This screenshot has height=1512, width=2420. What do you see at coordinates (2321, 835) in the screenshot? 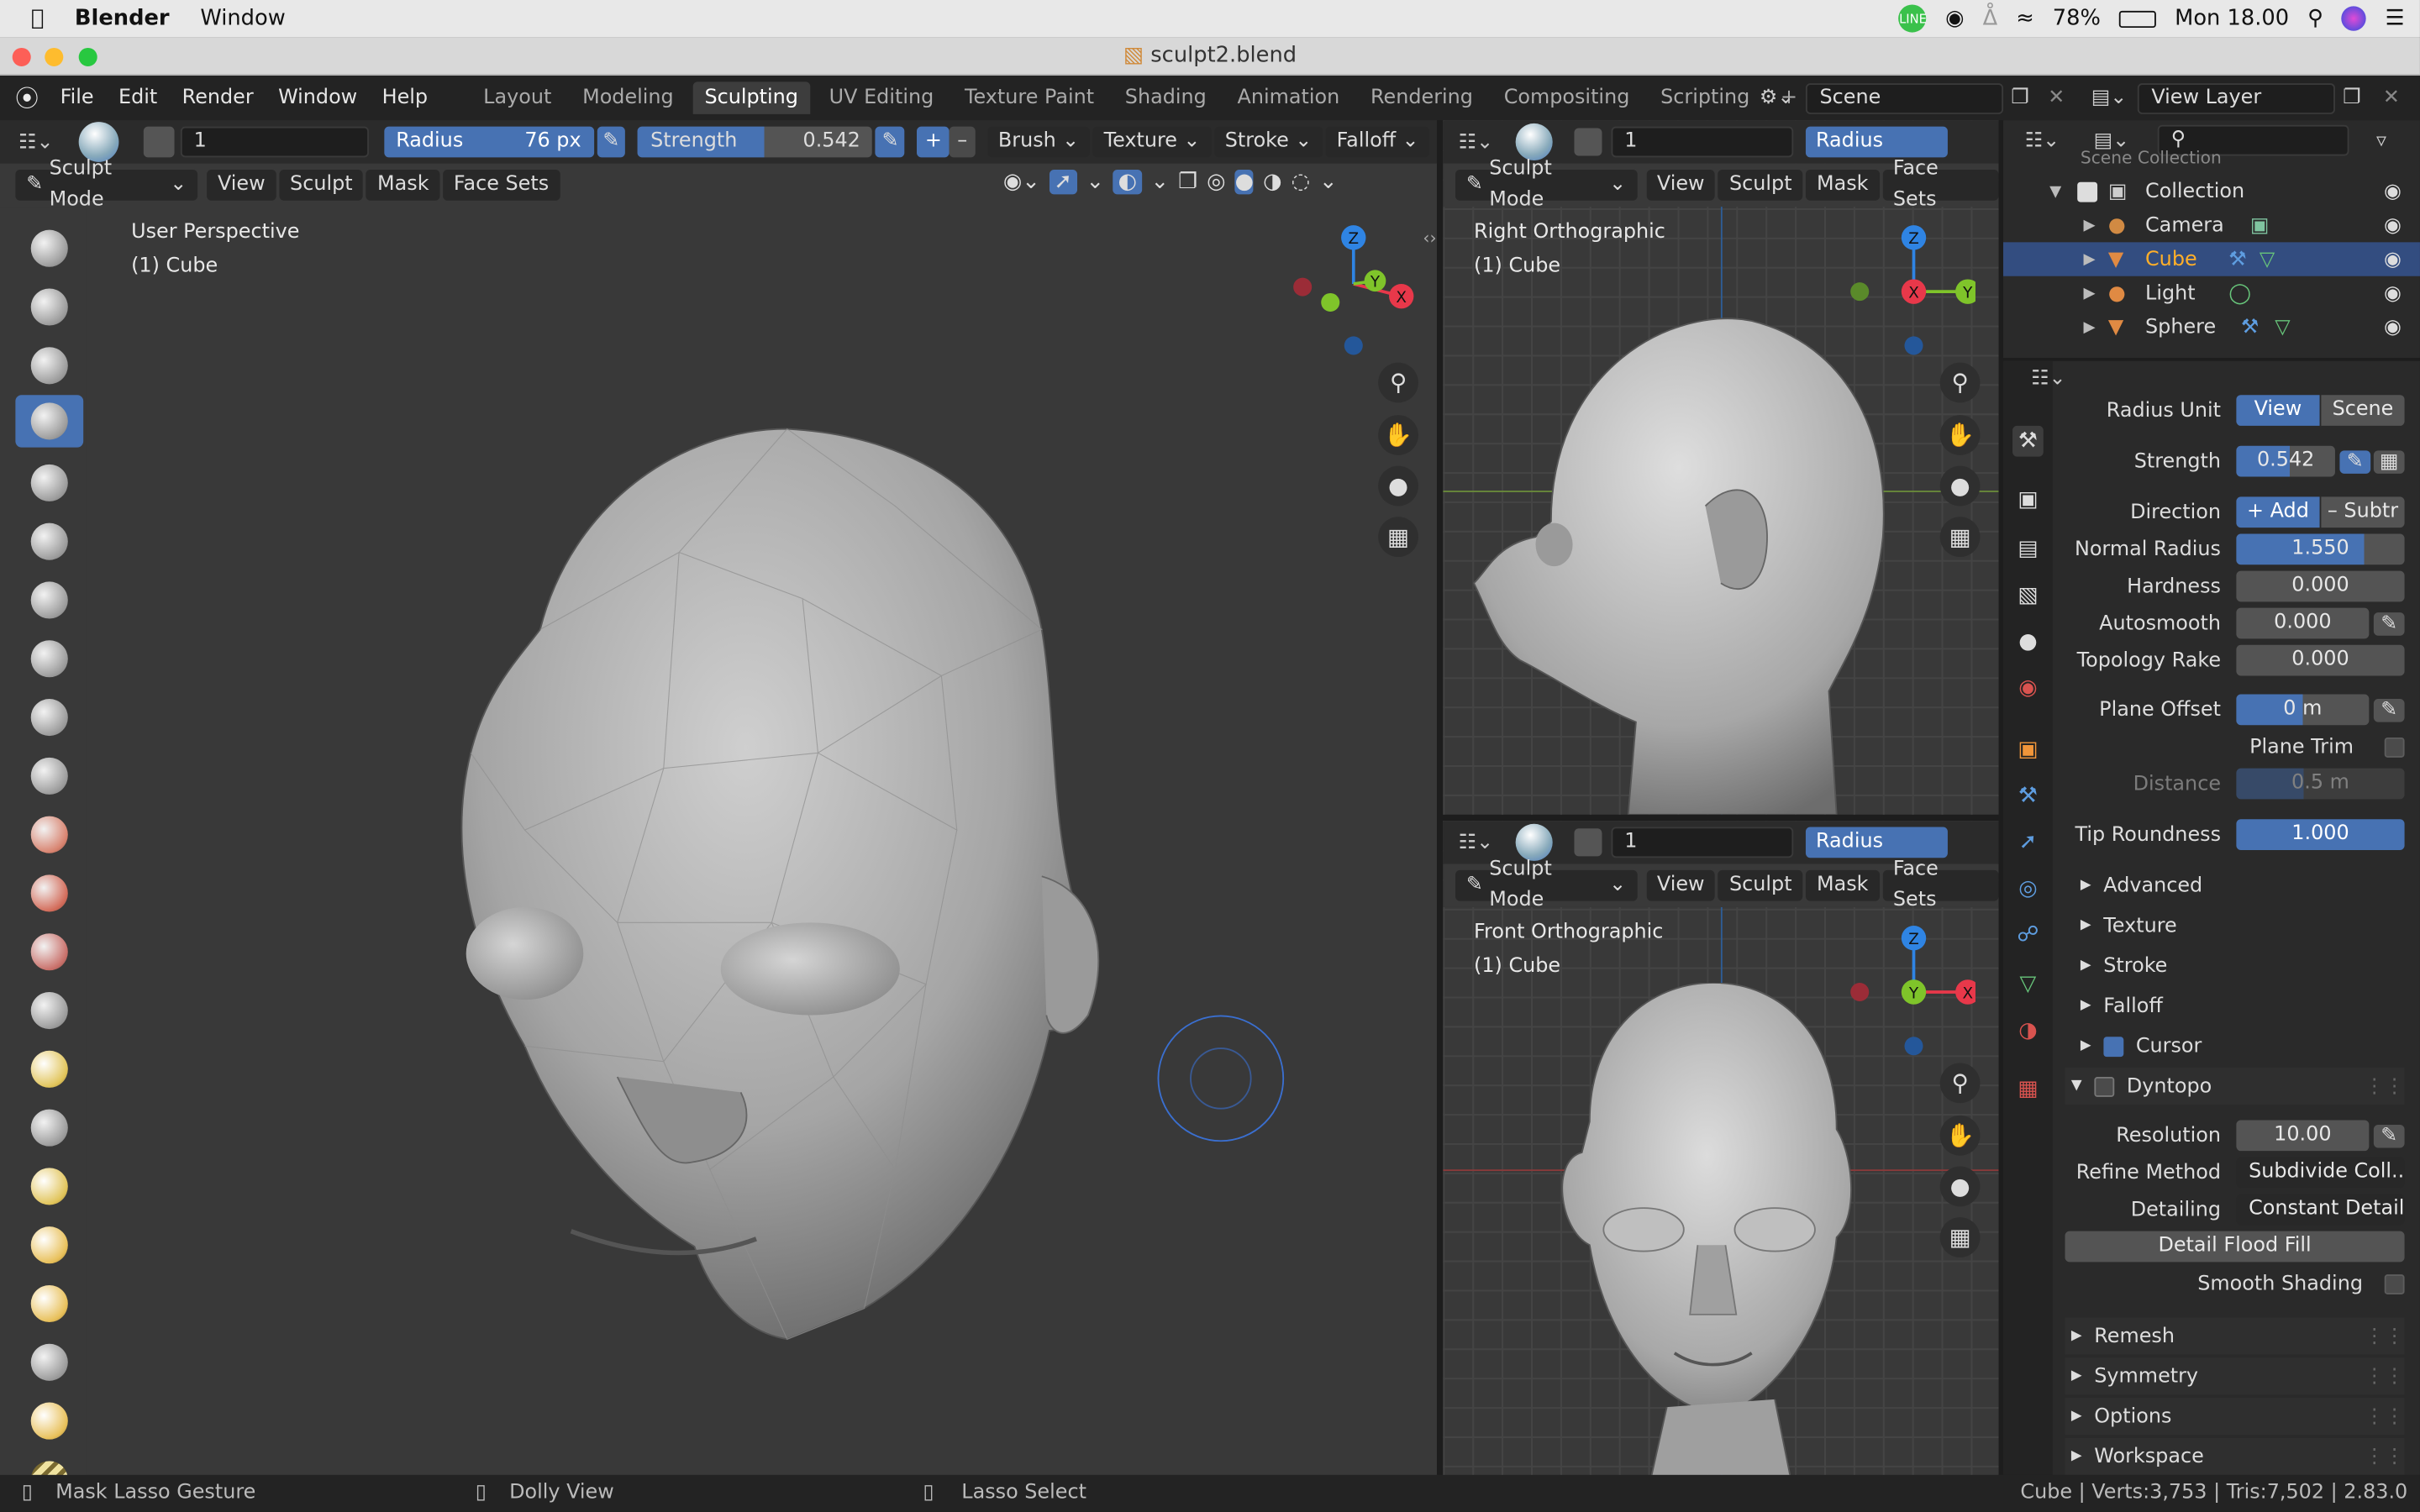
I see `tip-roundness-field: 1.000` at bounding box center [2321, 835].